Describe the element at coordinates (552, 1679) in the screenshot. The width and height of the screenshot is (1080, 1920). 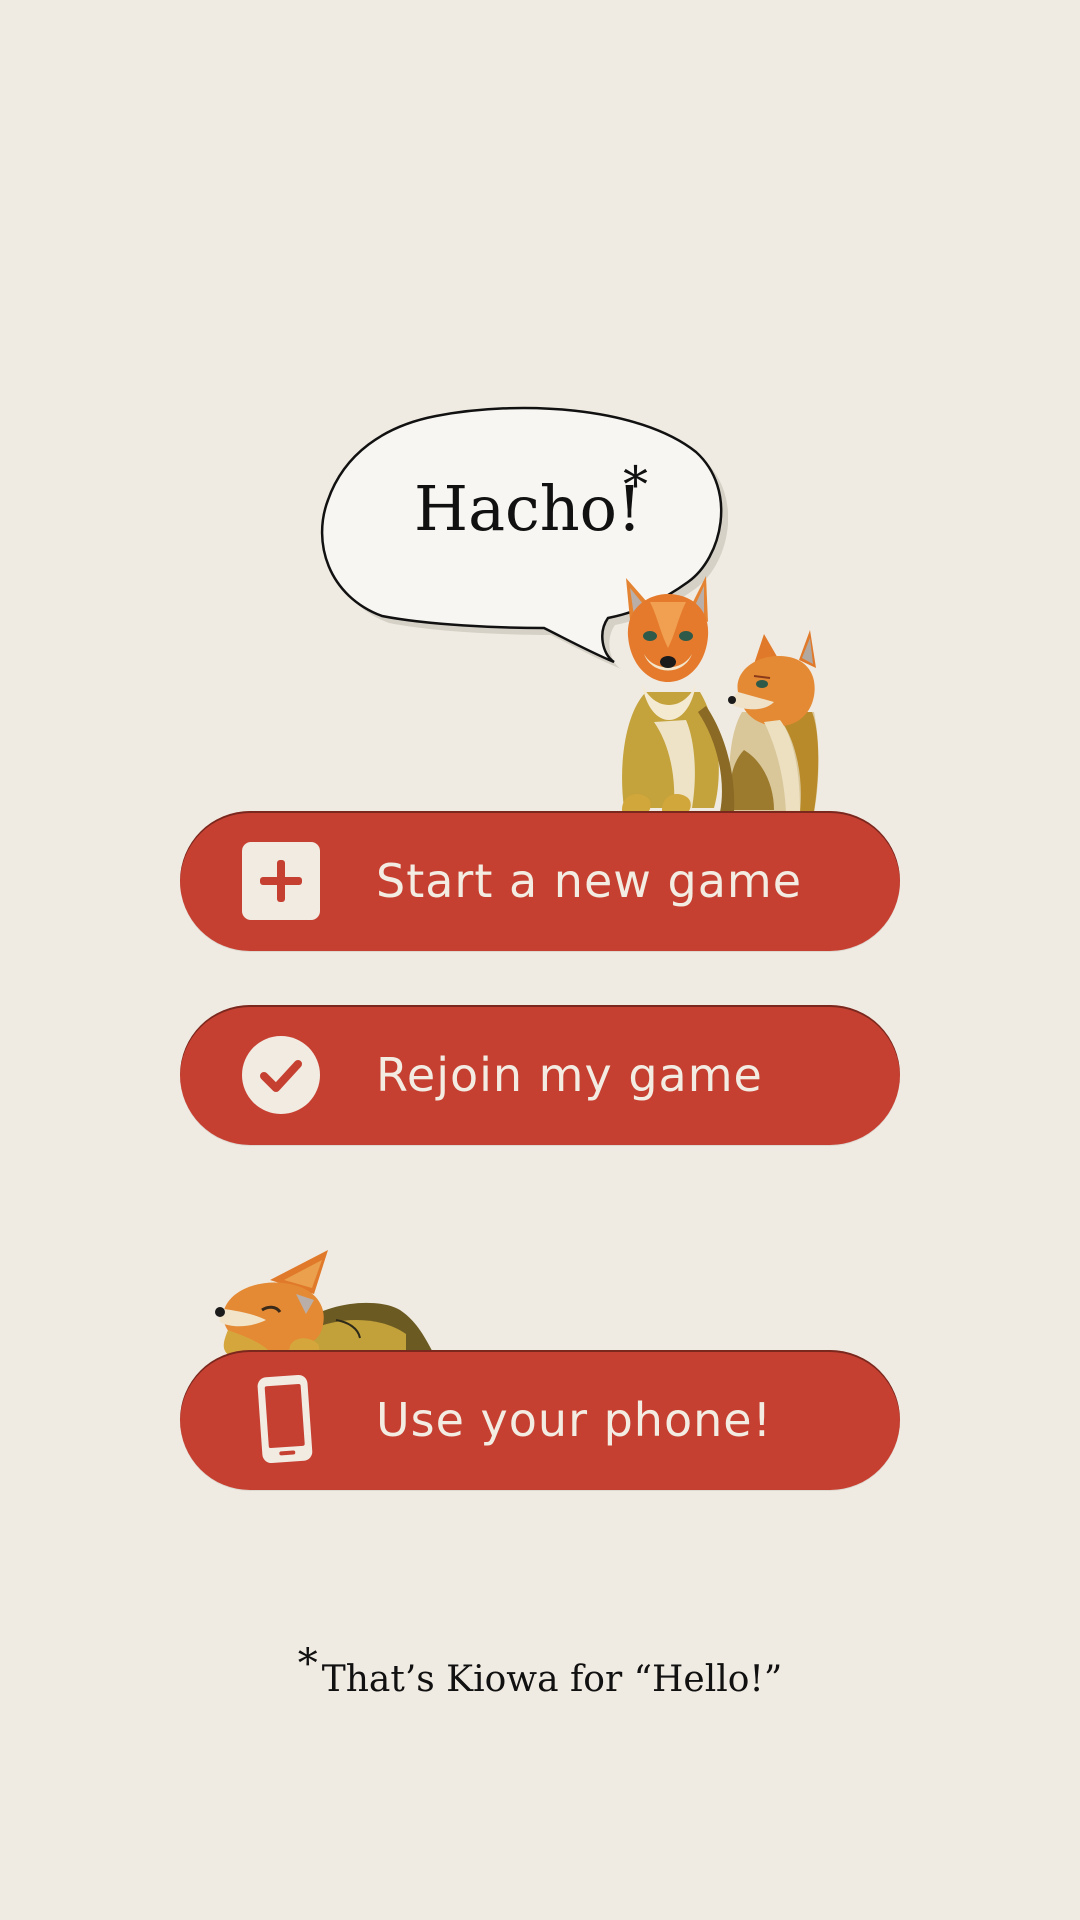
I see `footnote-text: That’s Kiowa for “Hello!”` at that location.